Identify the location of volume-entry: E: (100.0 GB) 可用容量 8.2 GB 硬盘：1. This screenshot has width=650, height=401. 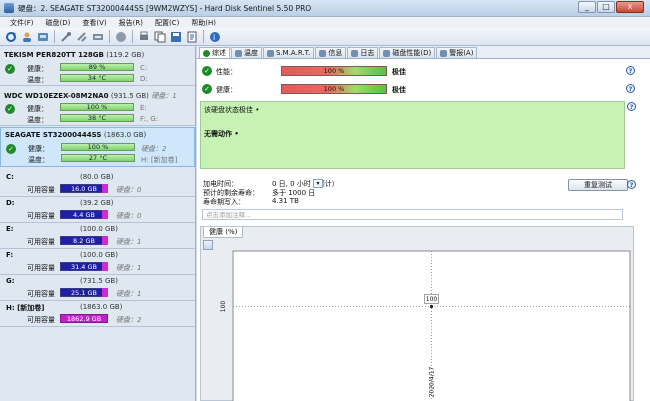
(97, 236).